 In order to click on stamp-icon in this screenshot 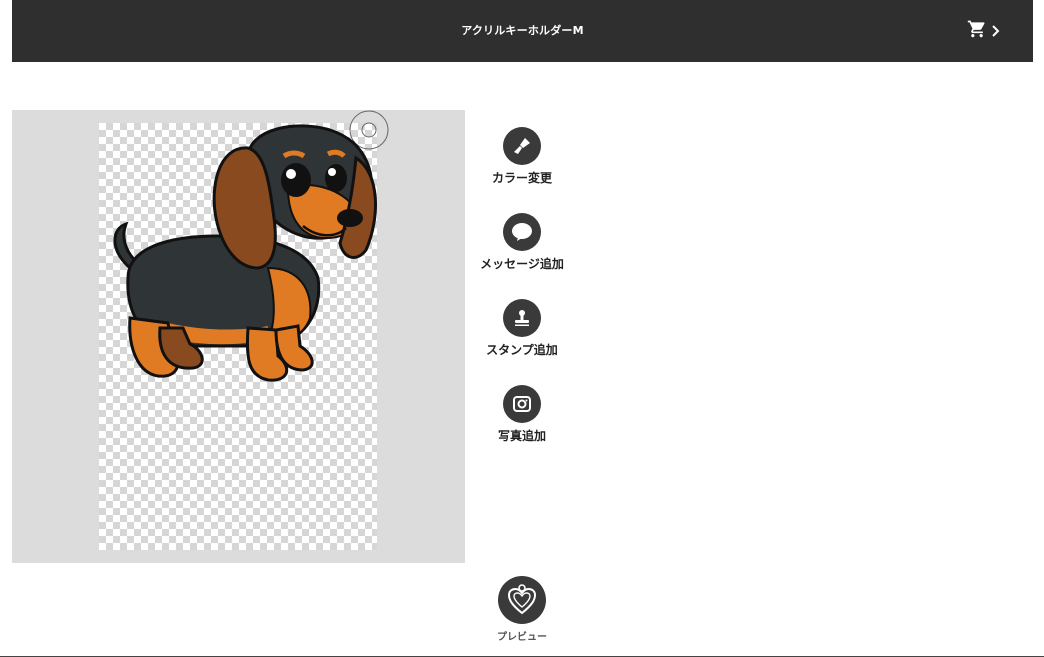, I will do `click(522, 318)`.